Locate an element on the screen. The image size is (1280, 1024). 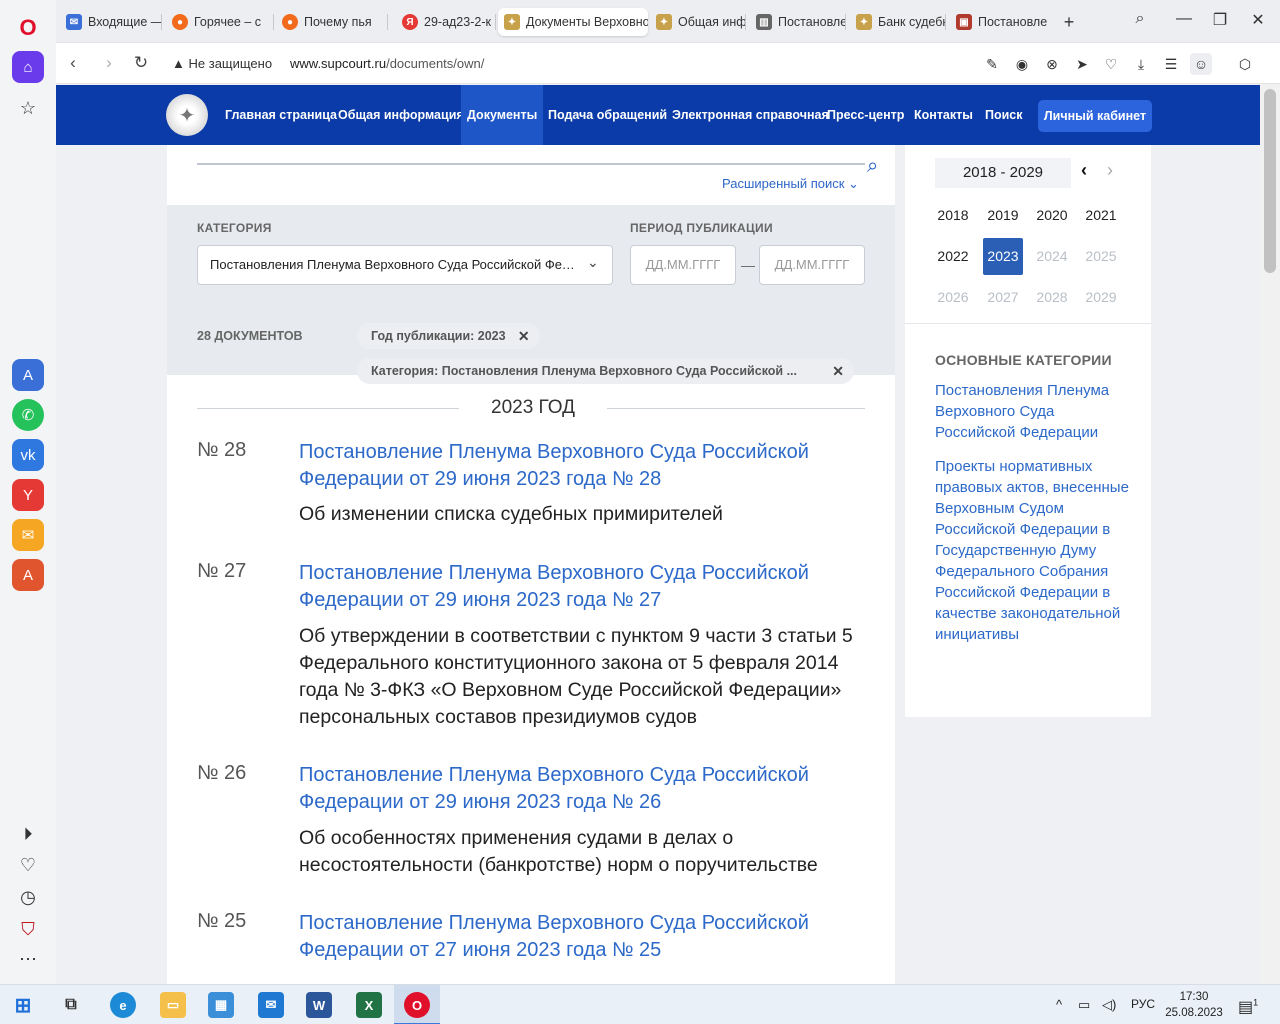
easy-setup-icon: ☰ is located at coordinates (1171, 64).